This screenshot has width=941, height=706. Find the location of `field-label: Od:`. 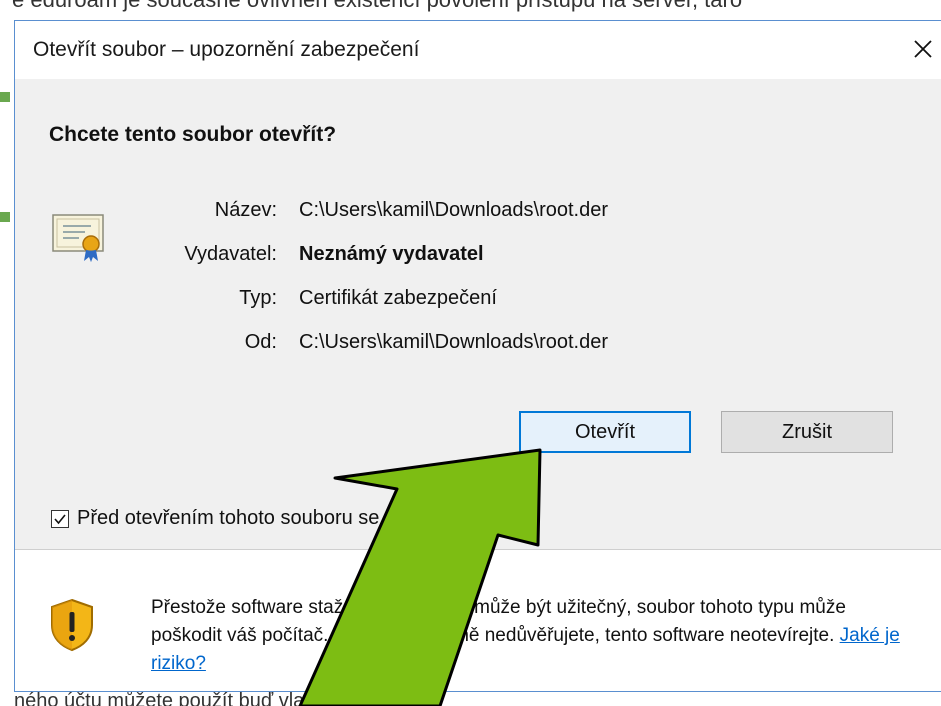

field-label: Od: is located at coordinates (260, 342).